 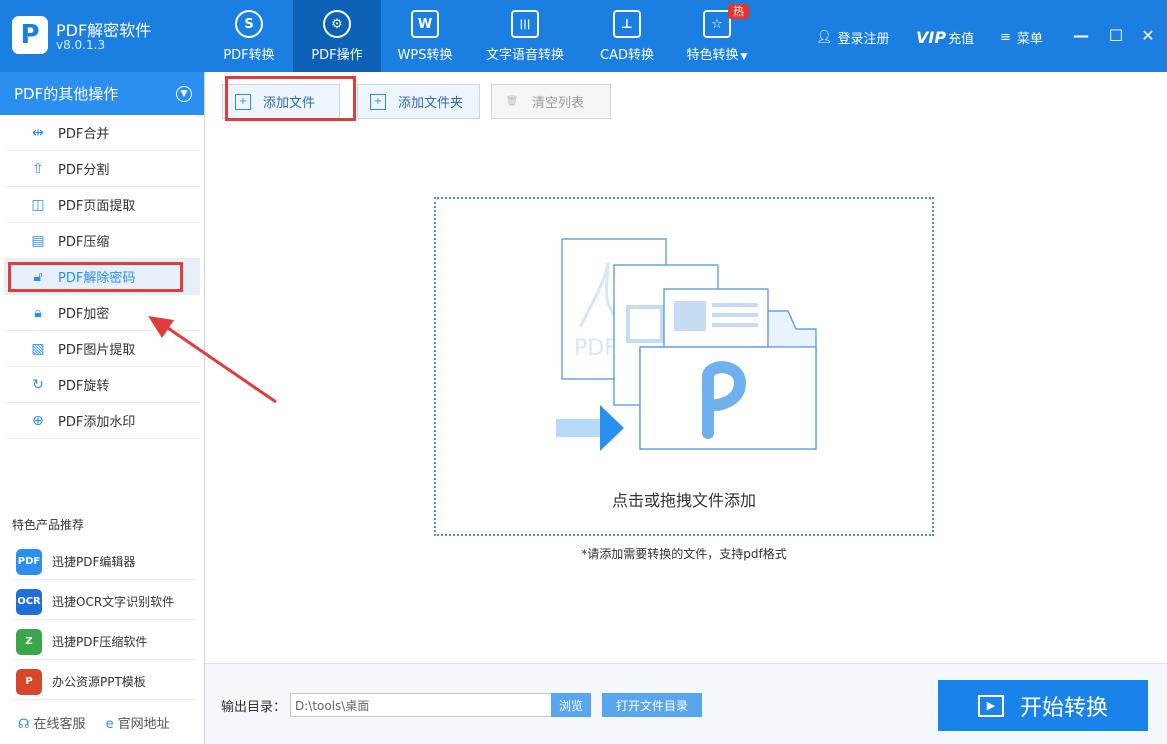 I want to click on nav-label: PDF操作, so click(x=337, y=55).